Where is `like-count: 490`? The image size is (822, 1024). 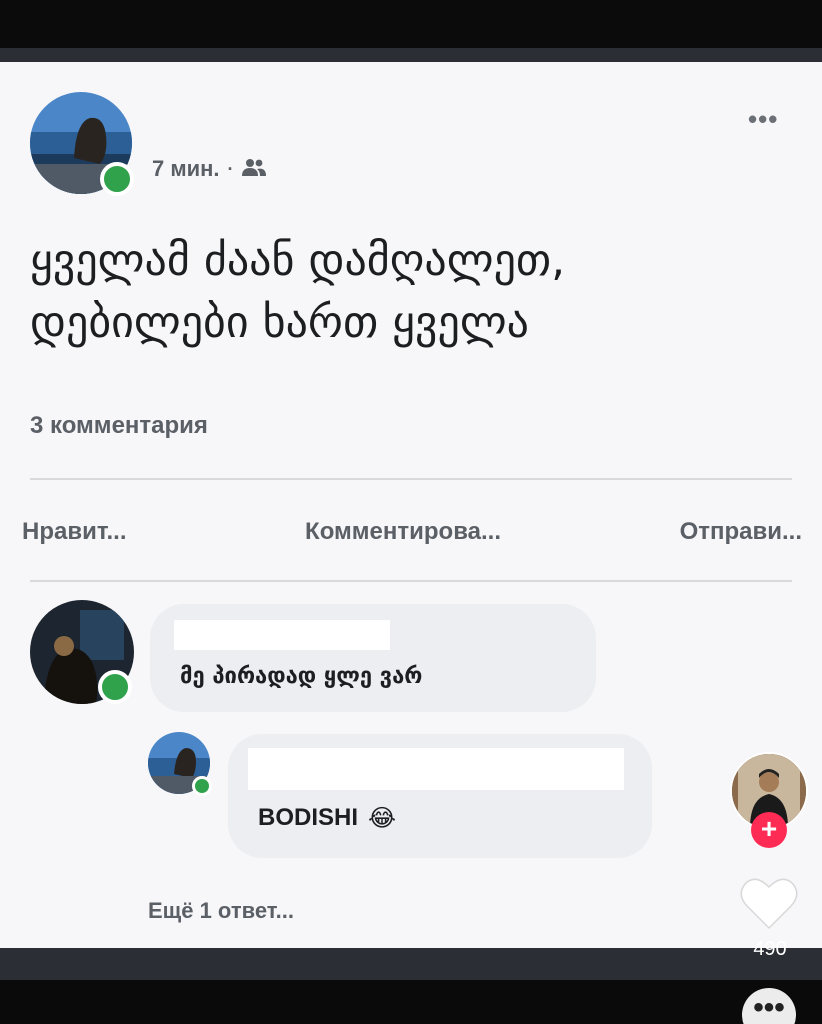
like-count: 490 is located at coordinates (770, 949).